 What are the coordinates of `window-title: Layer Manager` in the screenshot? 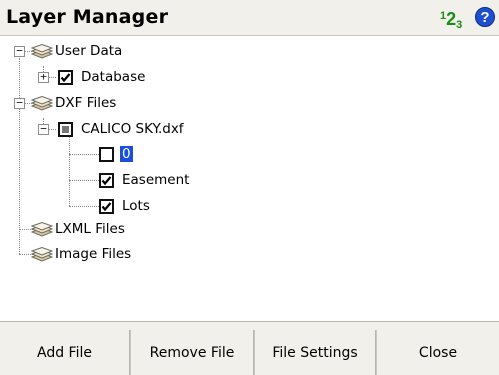 It's located at (87, 17).